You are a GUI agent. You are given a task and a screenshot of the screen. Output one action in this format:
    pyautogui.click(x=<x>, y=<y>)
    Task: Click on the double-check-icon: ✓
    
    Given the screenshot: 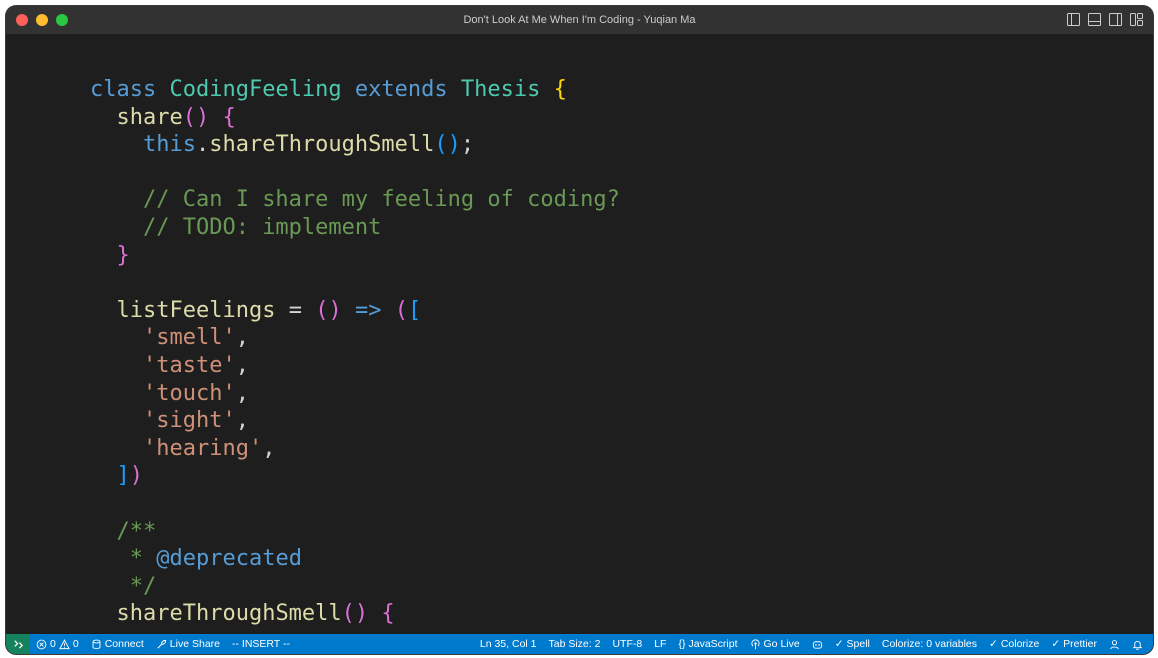 What is the action you would take?
    pyautogui.click(x=1056, y=644)
    